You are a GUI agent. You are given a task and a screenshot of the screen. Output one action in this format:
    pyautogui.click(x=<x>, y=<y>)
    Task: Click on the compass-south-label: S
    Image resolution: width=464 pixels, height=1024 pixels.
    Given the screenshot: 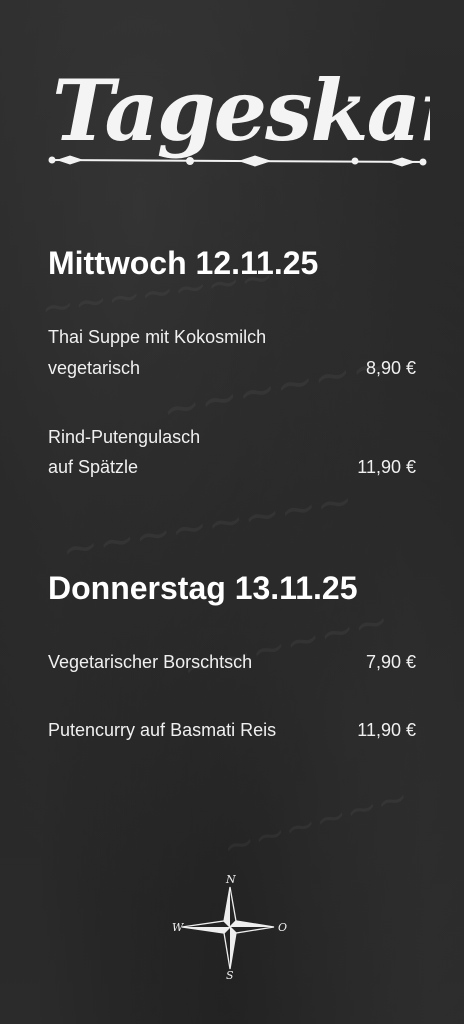 What is the action you would take?
    pyautogui.click(x=230, y=975)
    